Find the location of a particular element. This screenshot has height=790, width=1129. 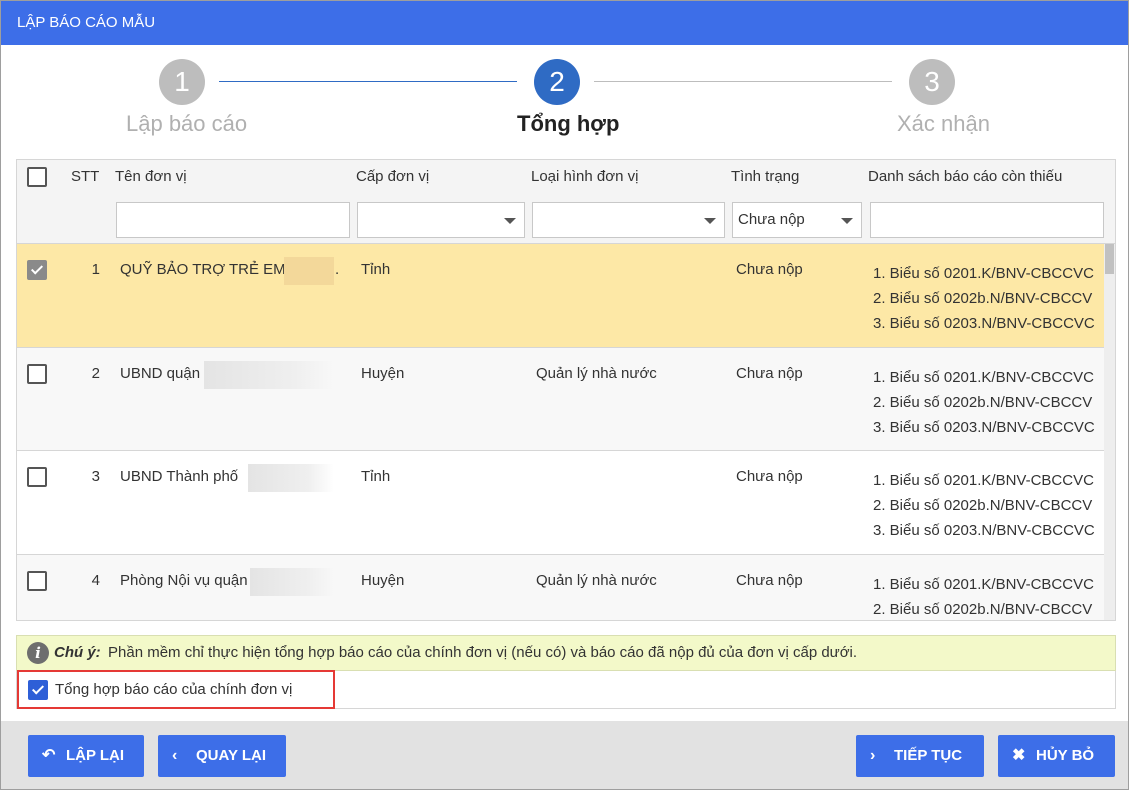

step-2-circle: 2 is located at coordinates (557, 82).